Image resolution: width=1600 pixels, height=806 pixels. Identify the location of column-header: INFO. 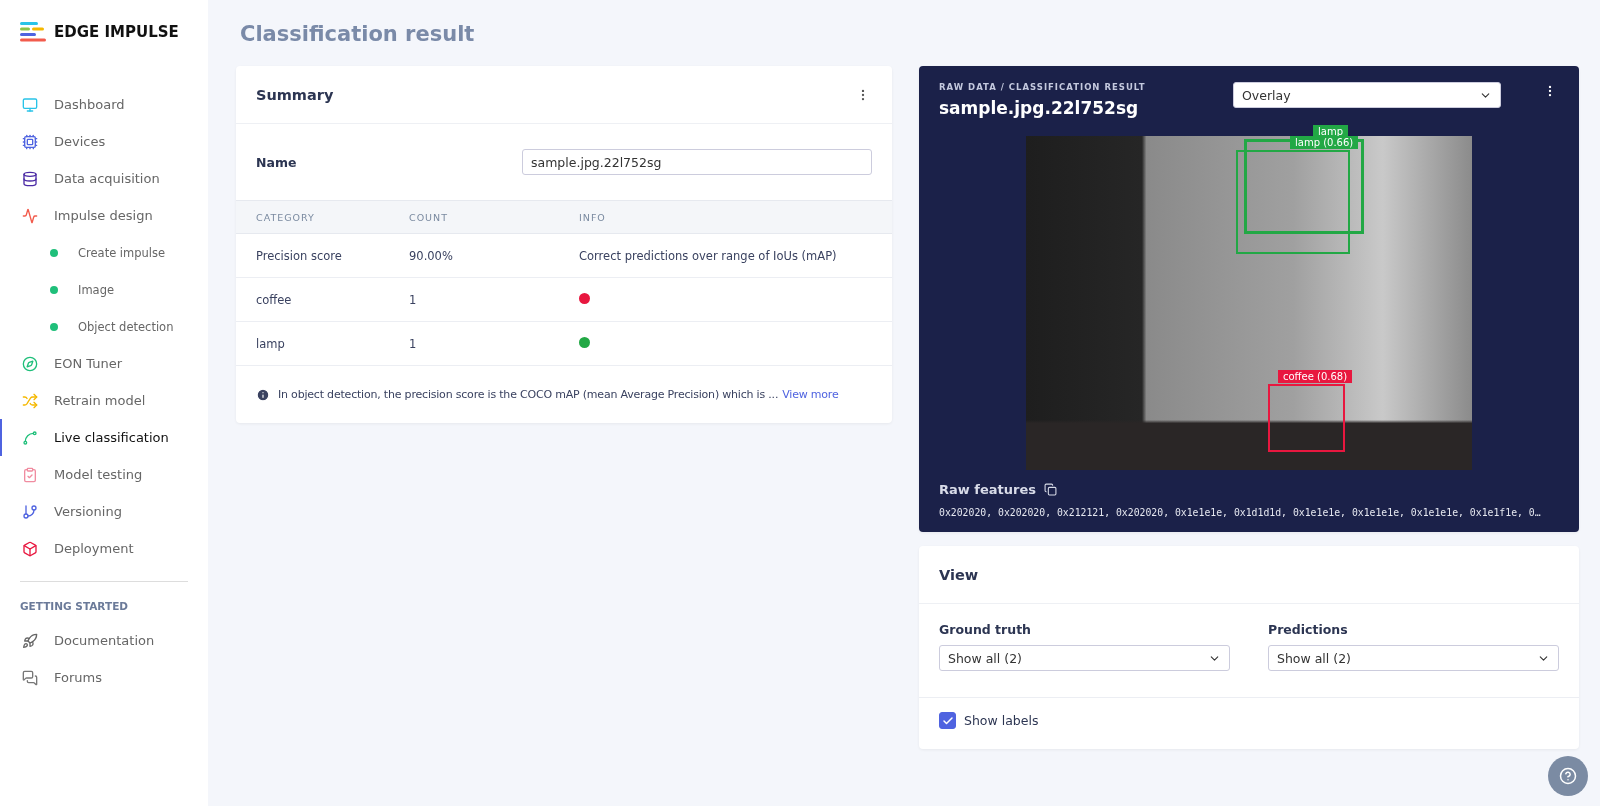
(725, 217).